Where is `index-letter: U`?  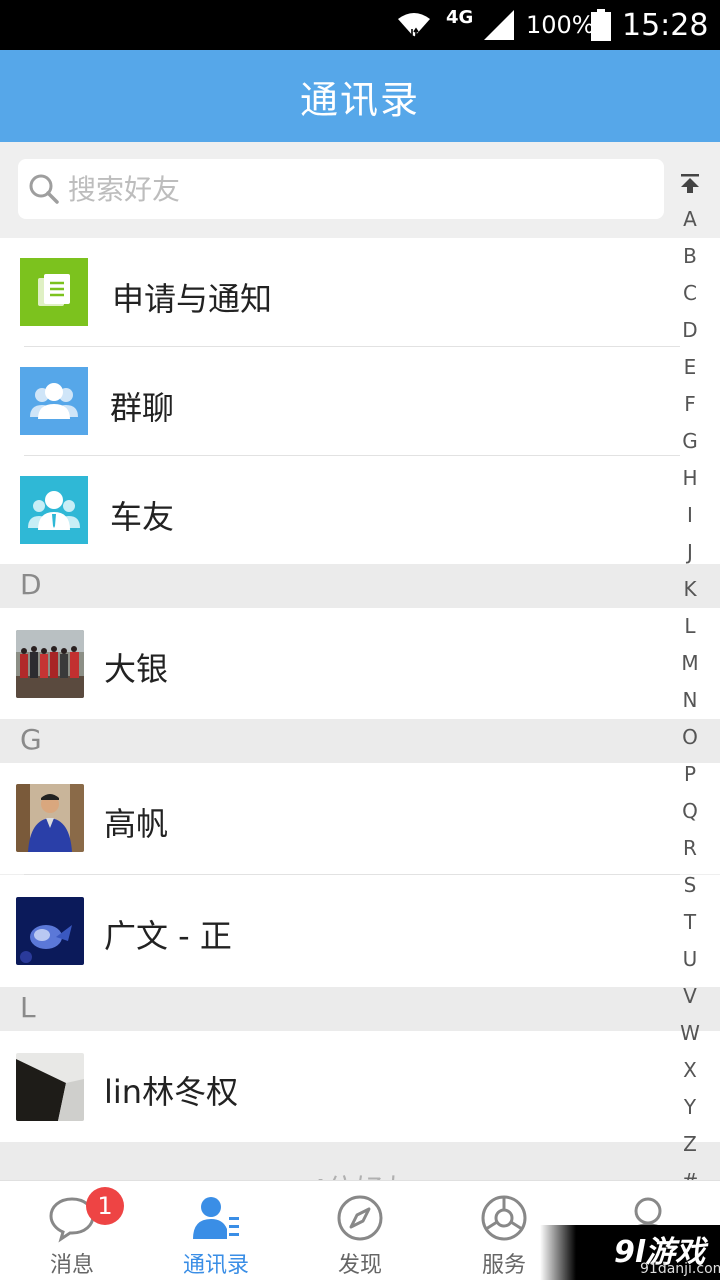
index-letter: U is located at coordinates (690, 959).